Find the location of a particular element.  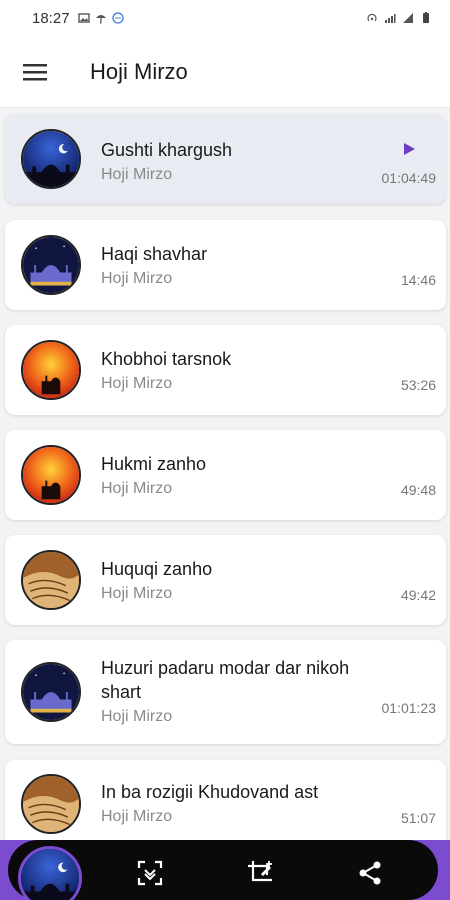

battery-icon is located at coordinates (426, 17).